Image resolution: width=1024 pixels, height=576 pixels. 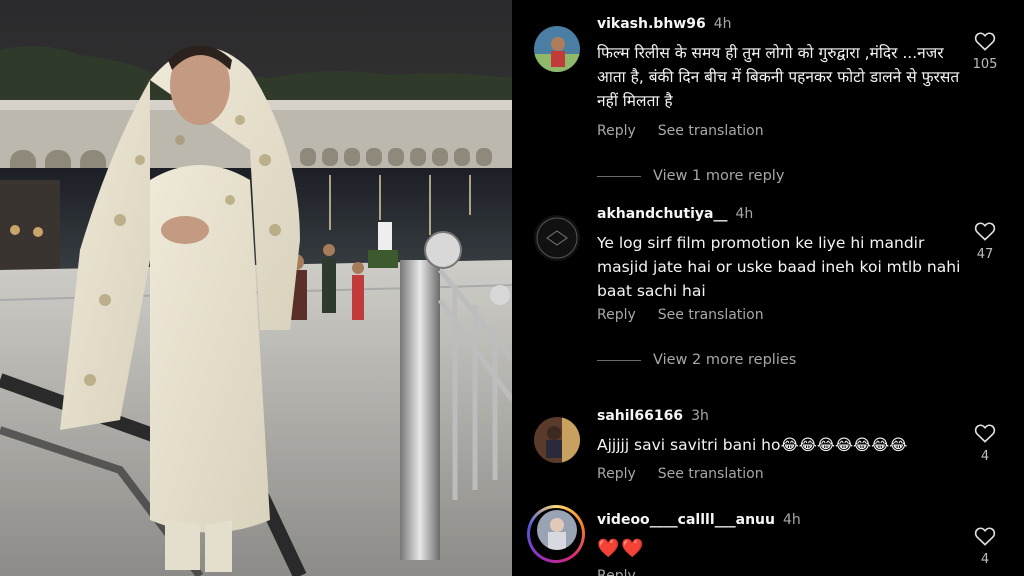 I want to click on view-replies-label: View 2 more replies, so click(x=725, y=360).